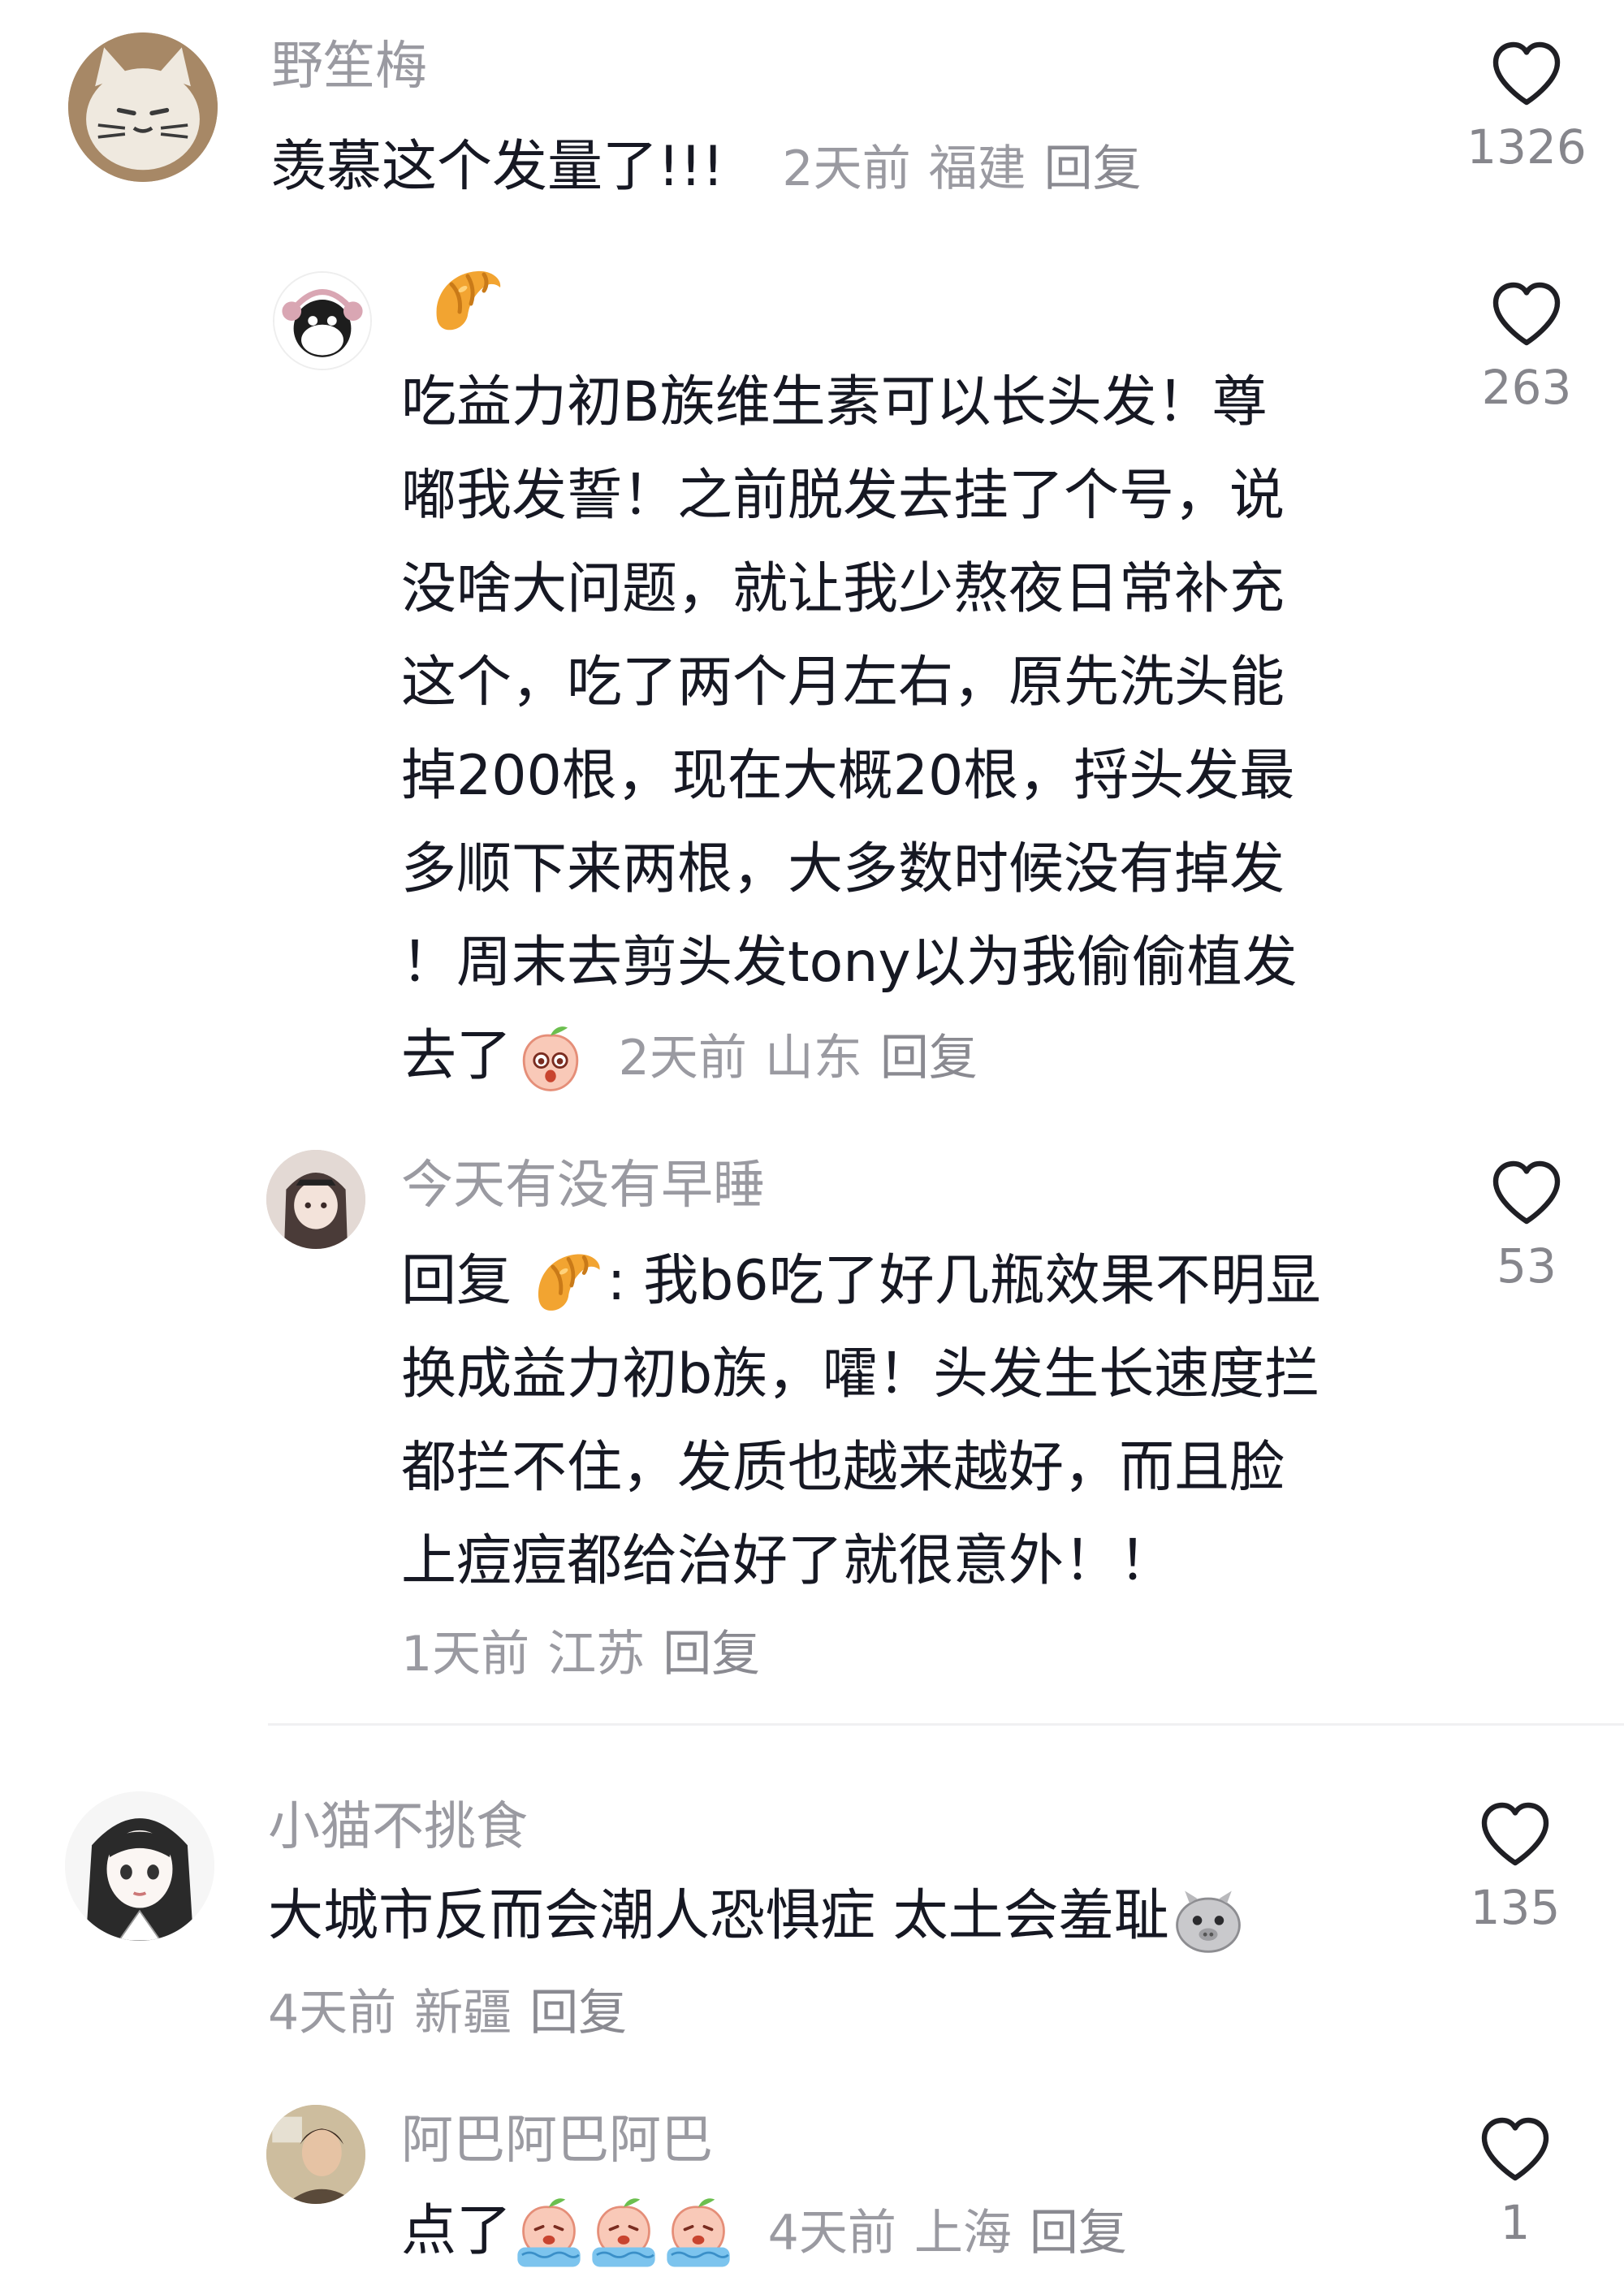  What do you see at coordinates (466, 1654) in the screenshot?
I see `comment-time: 1天前` at bounding box center [466, 1654].